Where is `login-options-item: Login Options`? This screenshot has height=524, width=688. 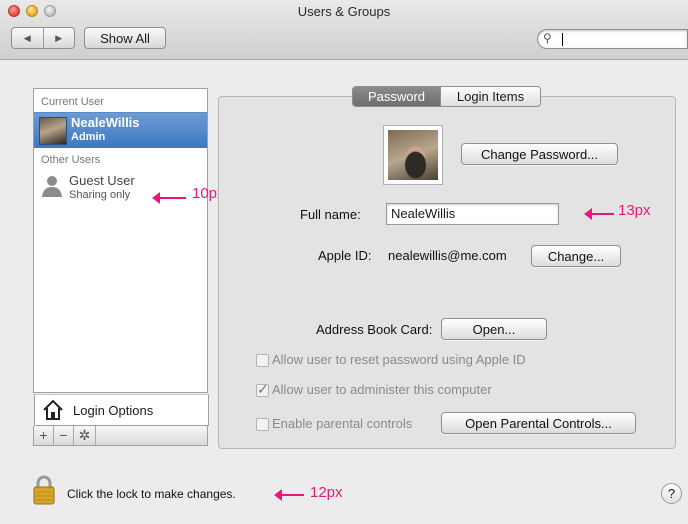 login-options-item: Login Options is located at coordinates (121, 410).